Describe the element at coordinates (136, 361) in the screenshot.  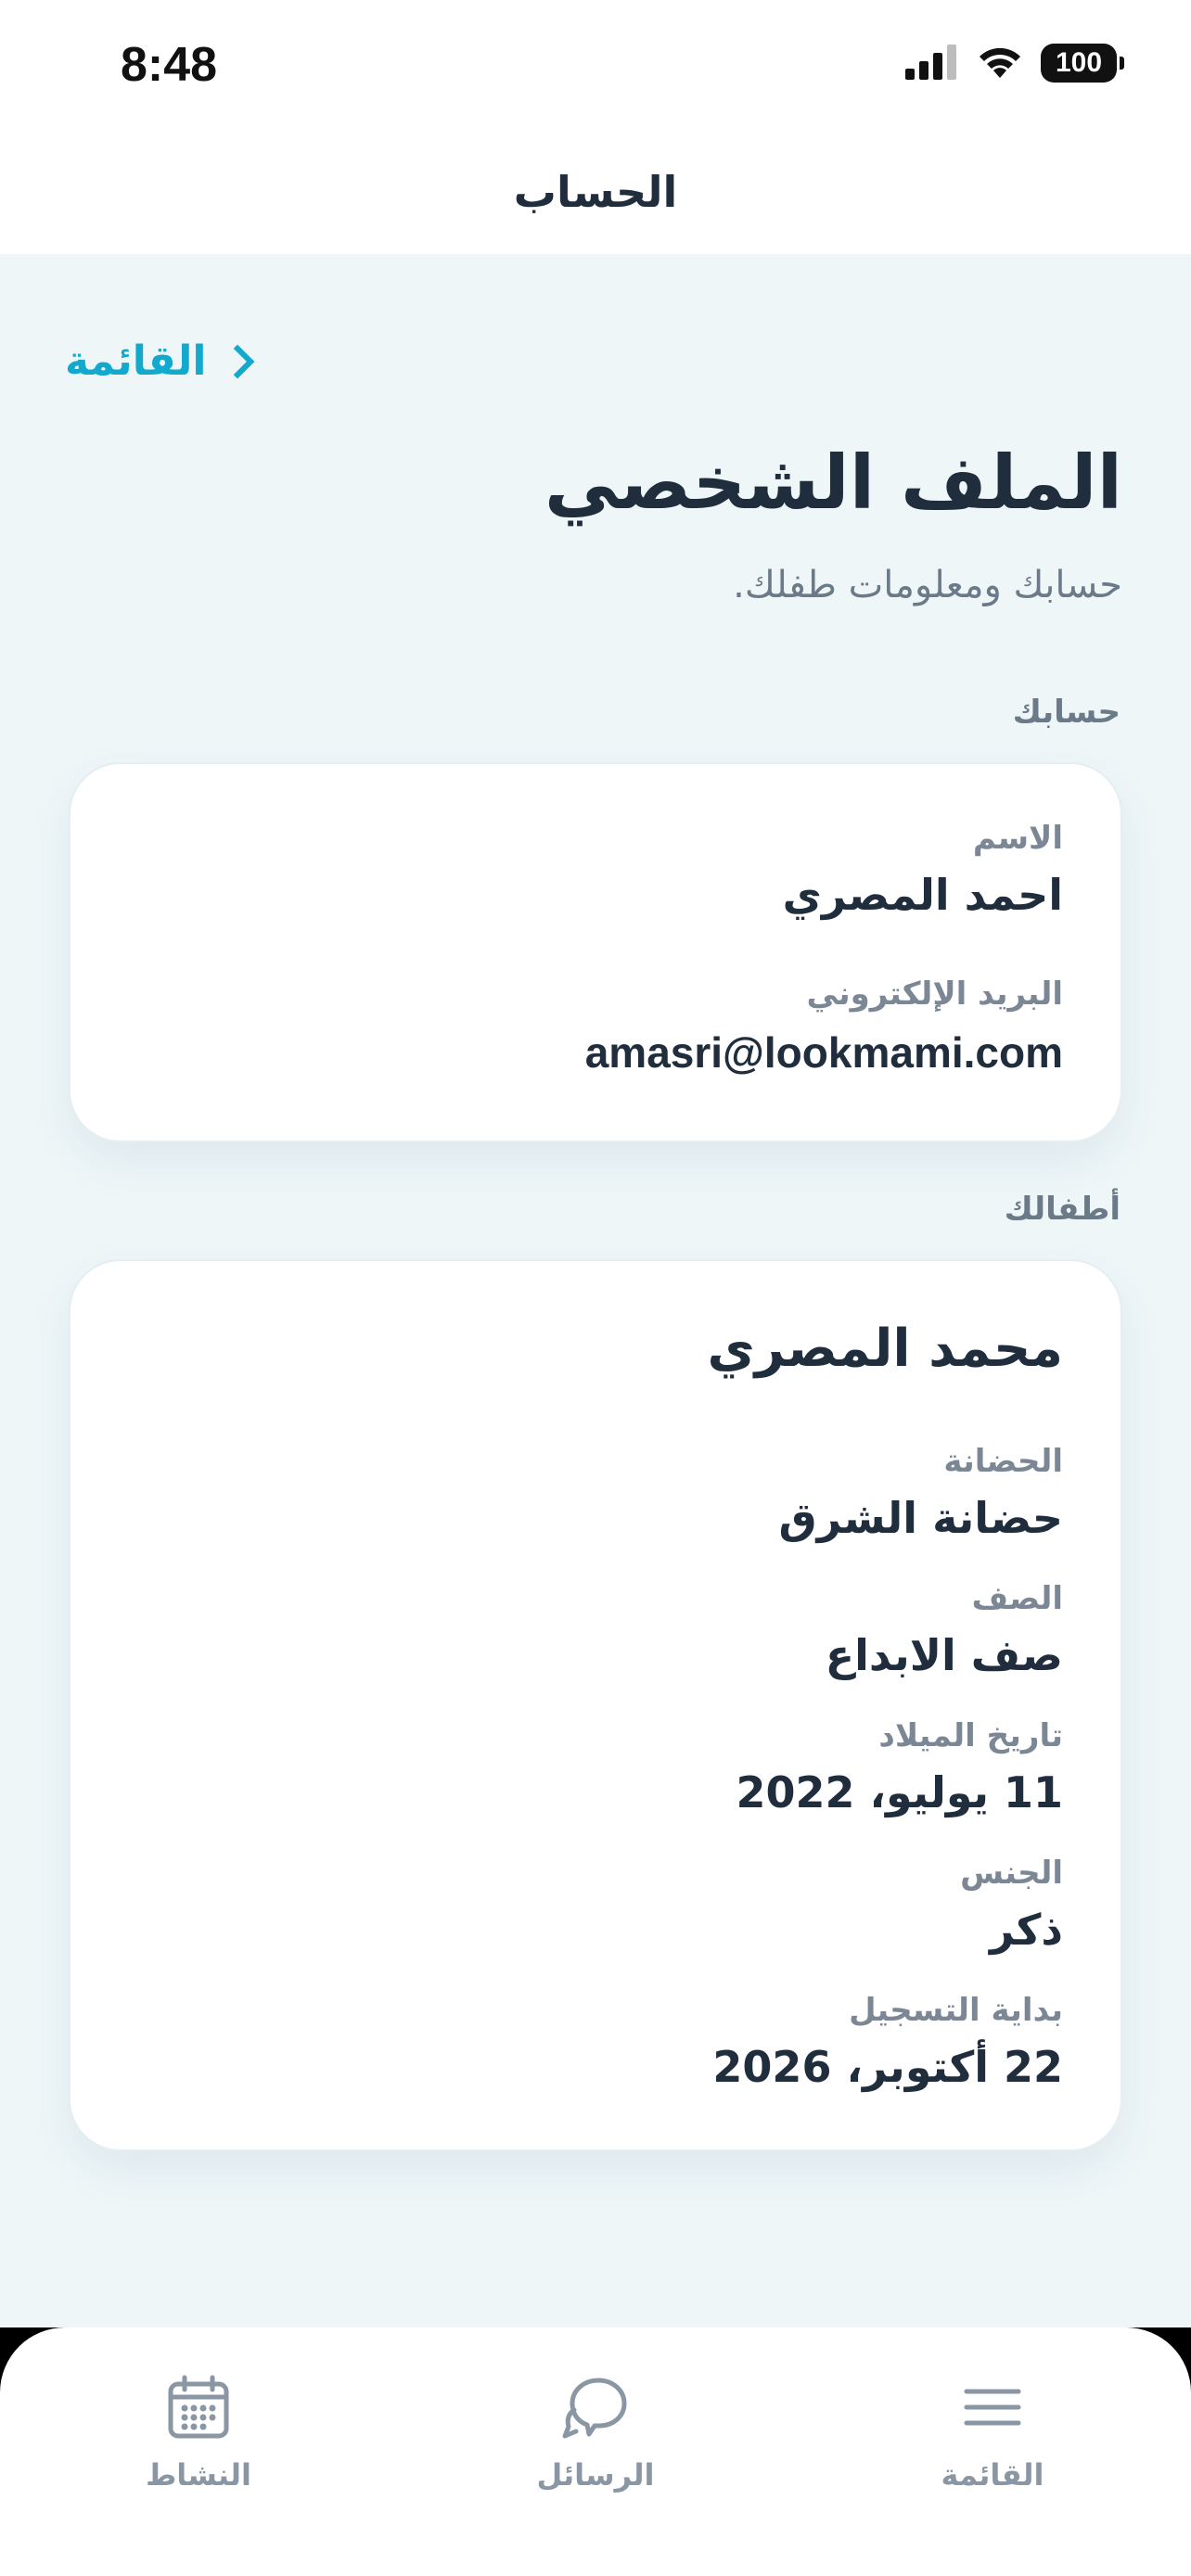
I see `back-link-label: القائمة` at that location.